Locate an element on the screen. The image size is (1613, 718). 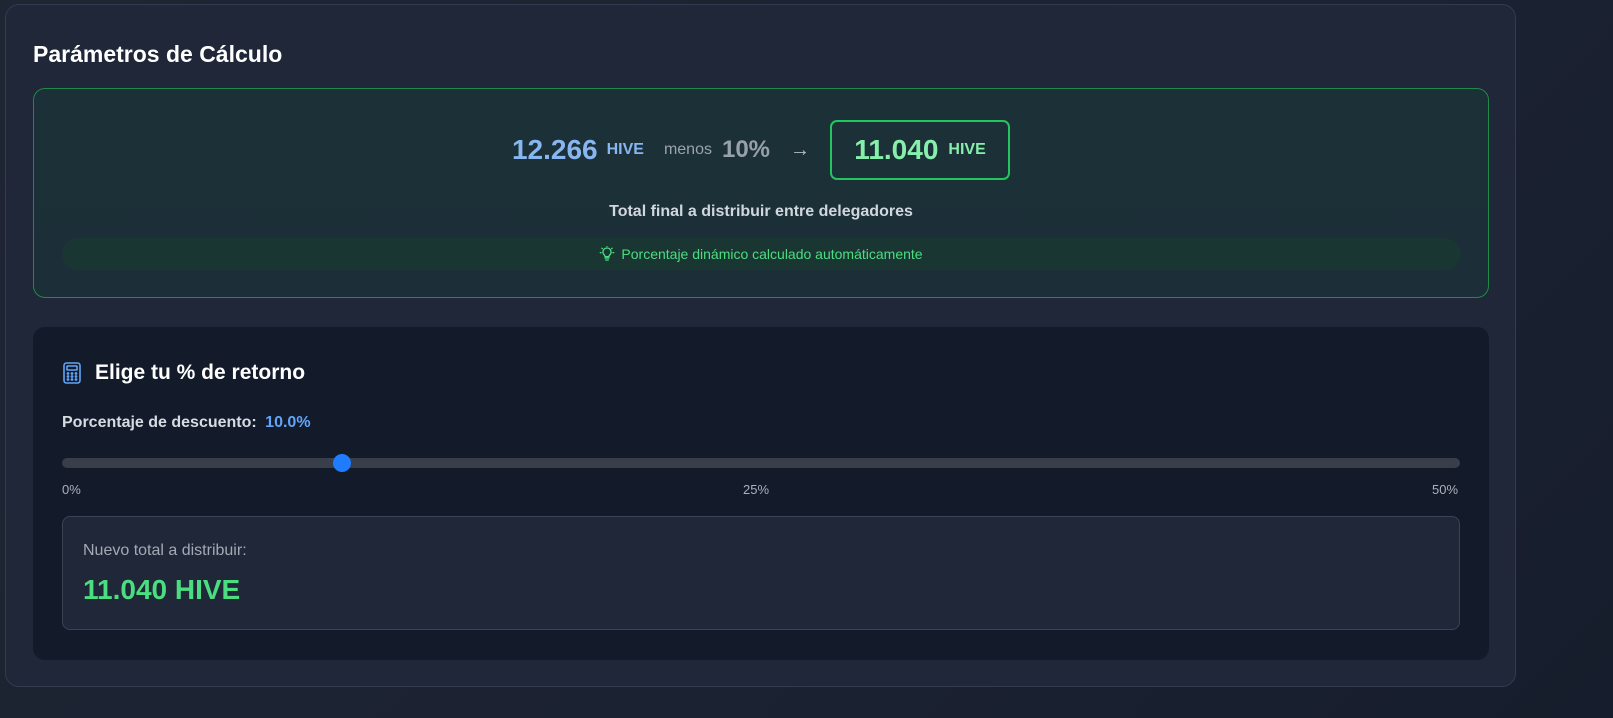
discount-percent: 10% is located at coordinates (746, 149).